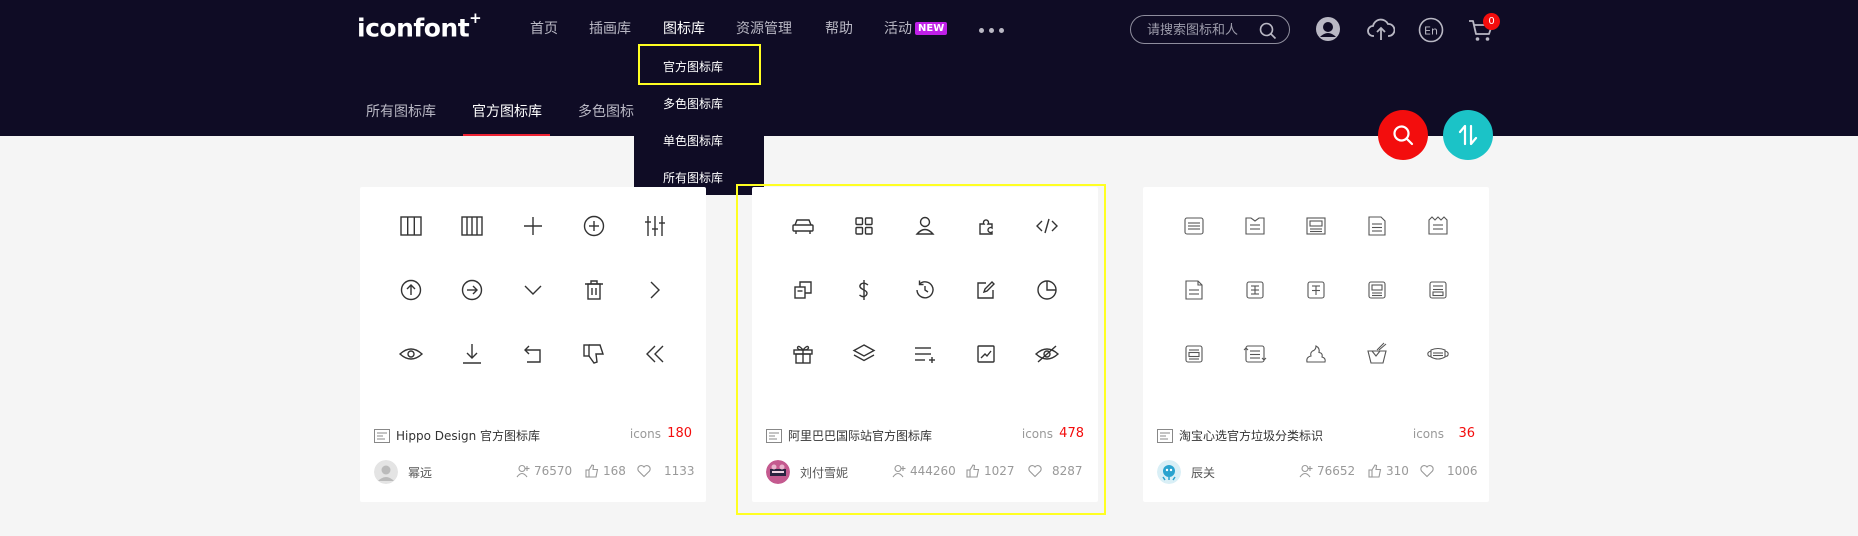 The width and height of the screenshot is (1858, 536). What do you see at coordinates (606, 111) in the screenshot?
I see `subnav-multicolor-icons: 多色图标` at bounding box center [606, 111].